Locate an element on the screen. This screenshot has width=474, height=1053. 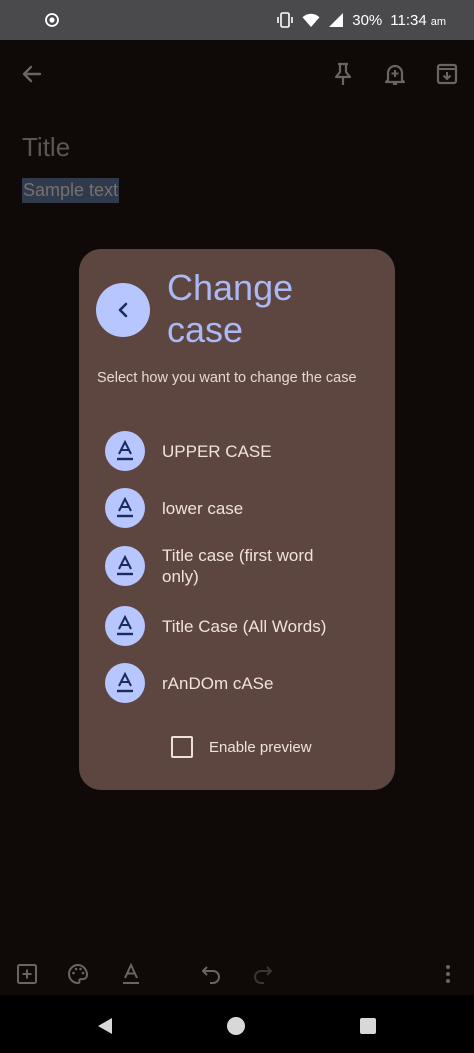
option-lower-case: lower case is located at coordinates (240, 508).